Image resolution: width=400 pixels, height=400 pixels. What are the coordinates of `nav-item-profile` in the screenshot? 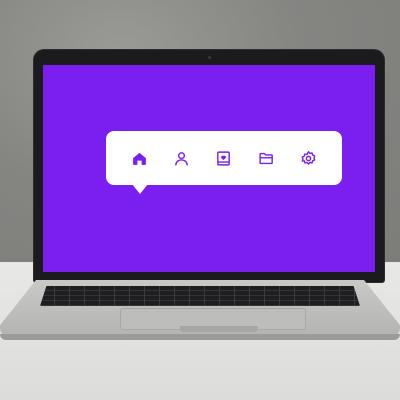 It's located at (182, 158).